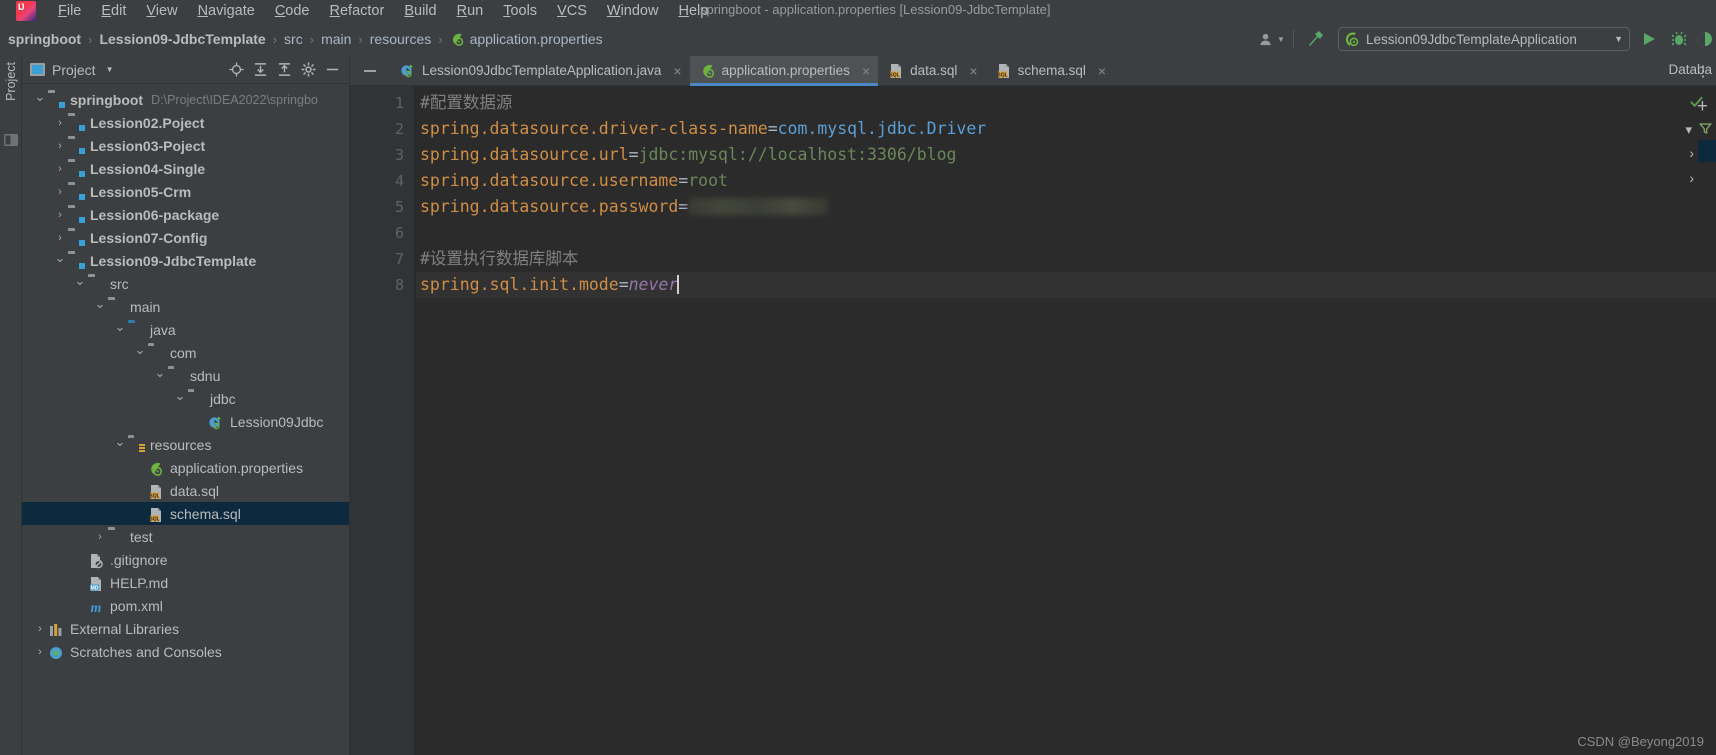 This screenshot has width=1716, height=755. I want to click on tree-node-schema-sql: SQL schema.sql, so click(185, 513).